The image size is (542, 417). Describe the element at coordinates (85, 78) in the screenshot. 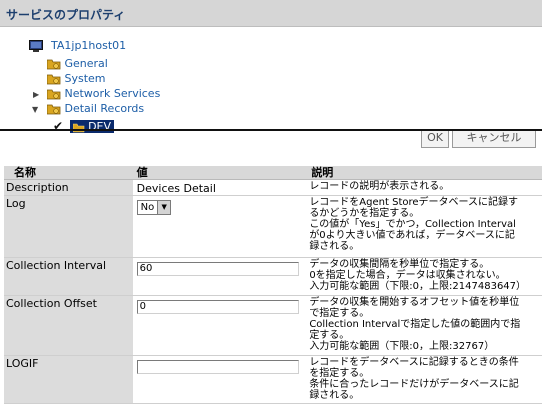

I see `tree-label-system: System` at that location.